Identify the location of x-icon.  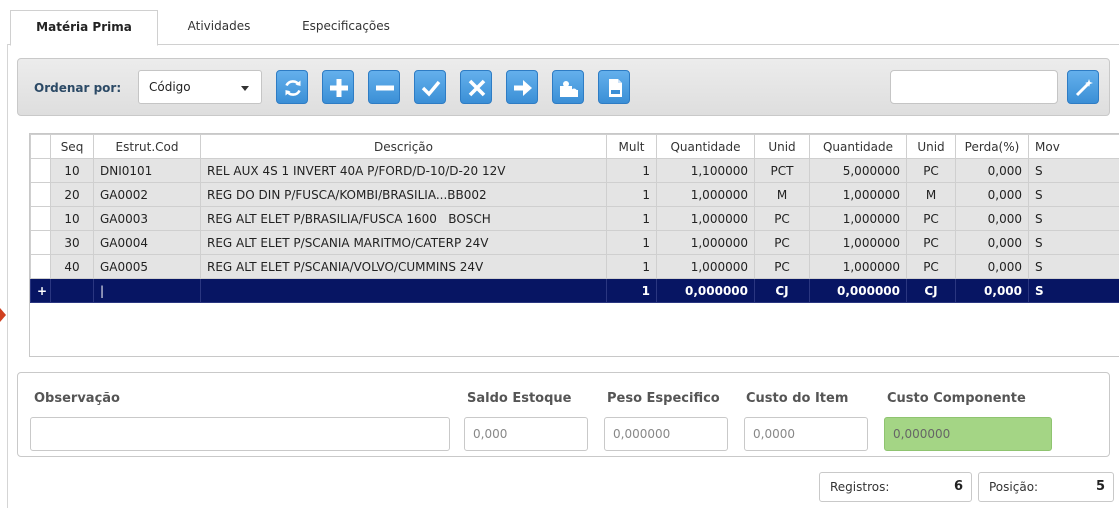
(477, 88).